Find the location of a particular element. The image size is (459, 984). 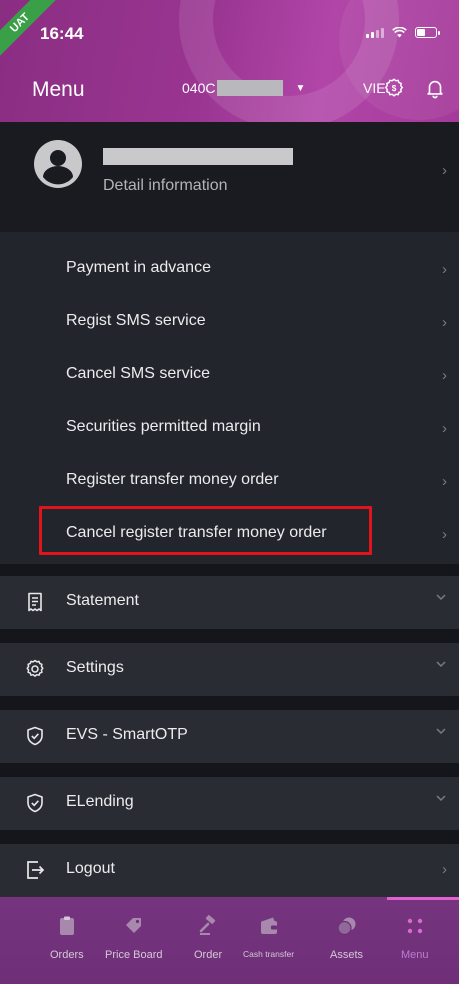

page-title: Menu is located at coordinates (58, 89).